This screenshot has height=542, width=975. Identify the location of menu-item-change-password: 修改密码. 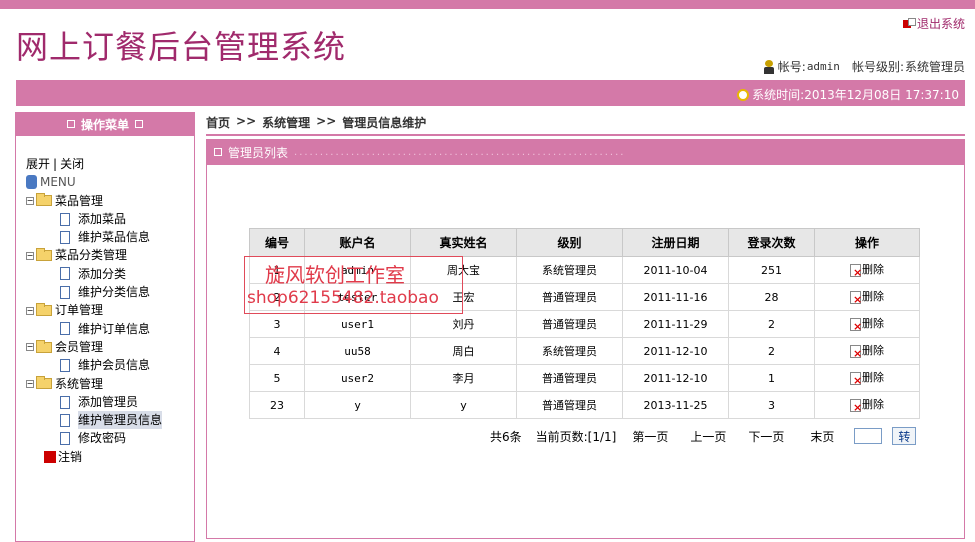
(94, 438).